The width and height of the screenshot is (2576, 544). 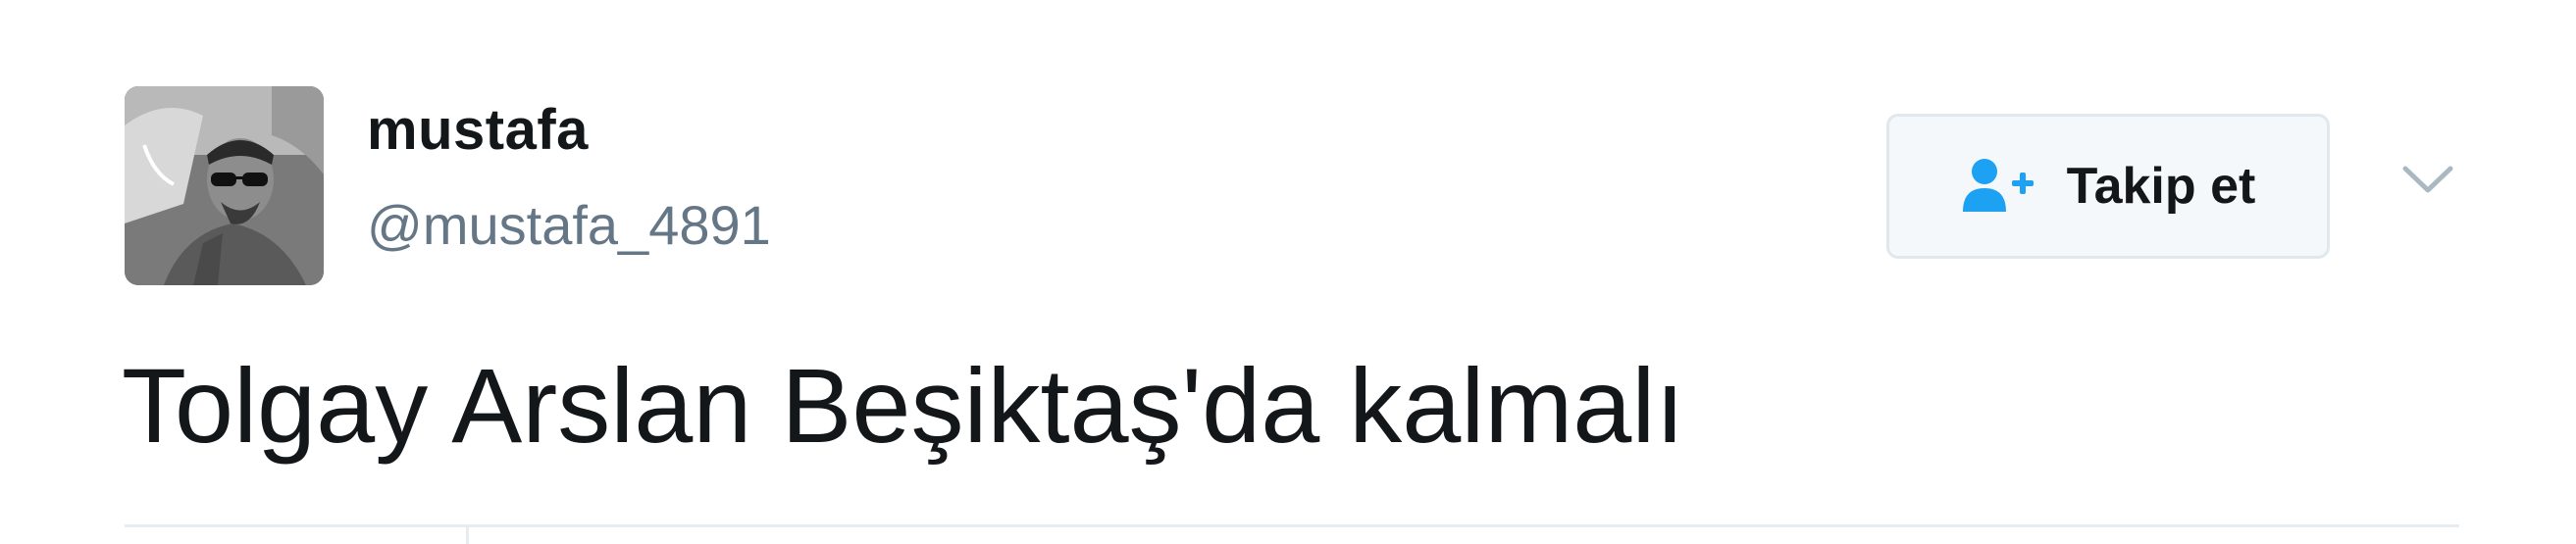 I want to click on add-user-icon, so click(x=1998, y=185).